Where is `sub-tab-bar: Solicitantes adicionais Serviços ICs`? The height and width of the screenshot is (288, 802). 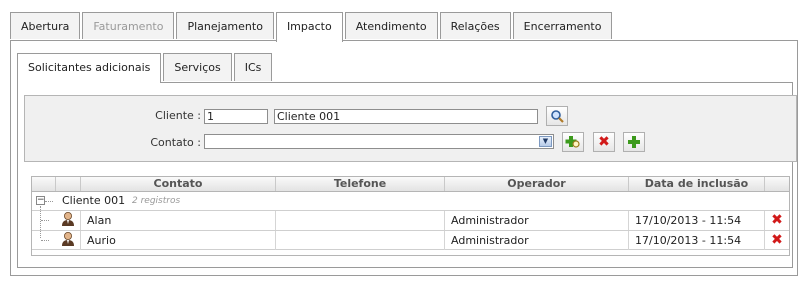
sub-tab-bar: Solicitantes adicionais Serviços ICs is located at coordinates (145, 68).